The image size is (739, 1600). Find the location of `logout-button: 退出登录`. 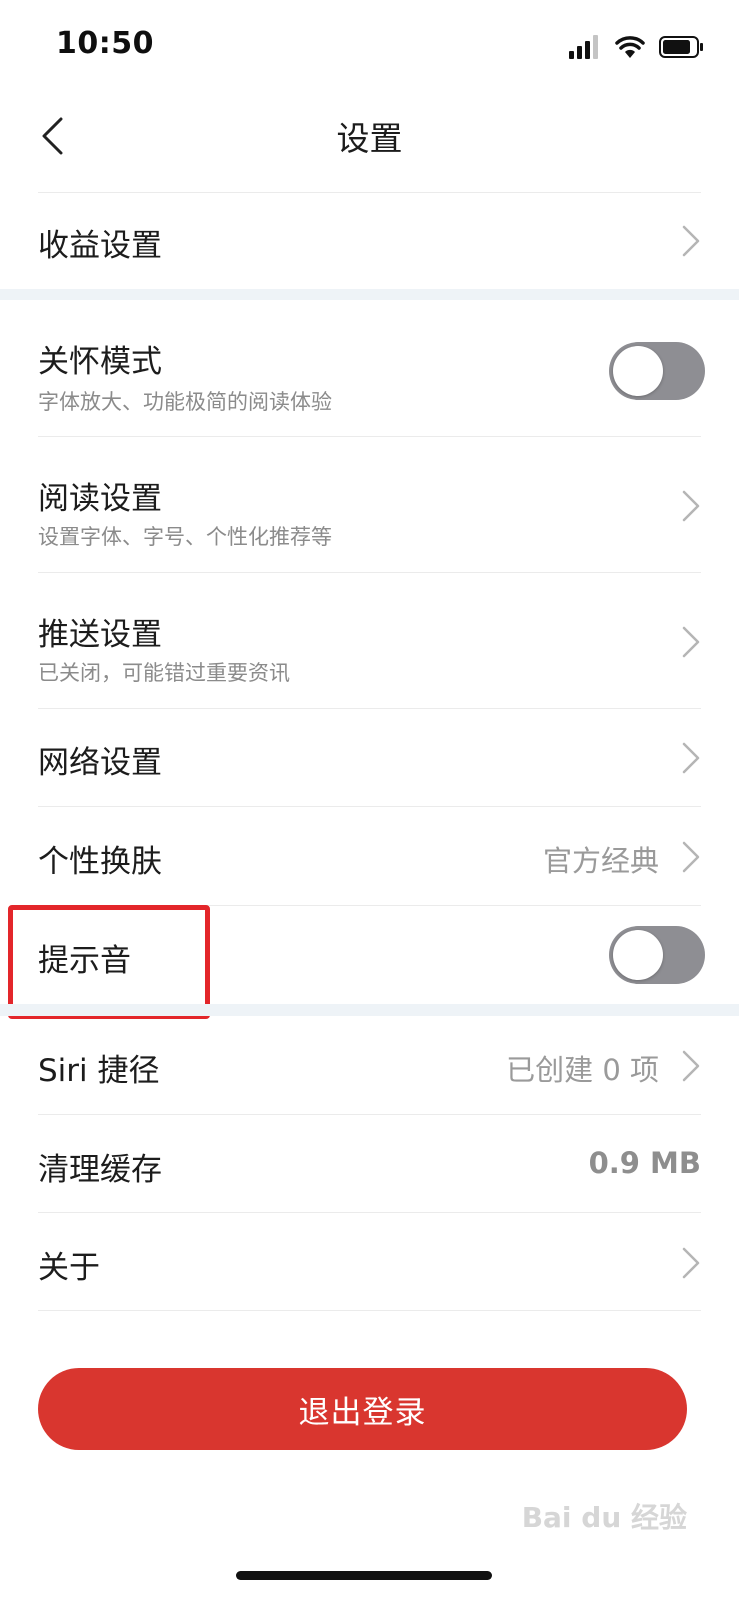

logout-button: 退出登录 is located at coordinates (362, 1409).